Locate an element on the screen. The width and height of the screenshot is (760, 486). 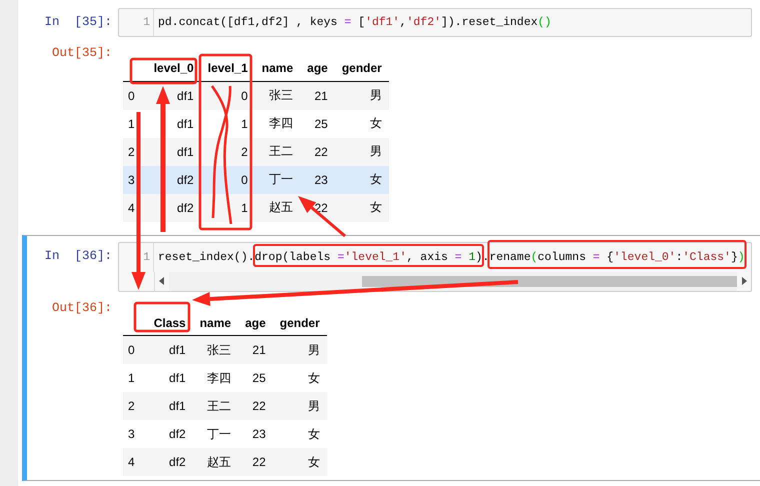
output-prompt: Out[36]: is located at coordinates (81, 307).